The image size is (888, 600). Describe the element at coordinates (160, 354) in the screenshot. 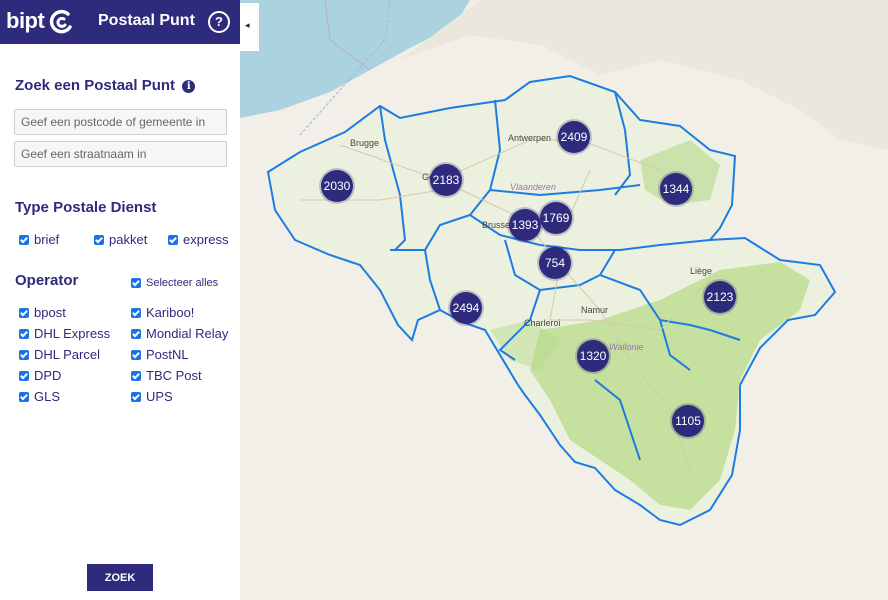

I see `checkbox-operator: PostNL` at that location.